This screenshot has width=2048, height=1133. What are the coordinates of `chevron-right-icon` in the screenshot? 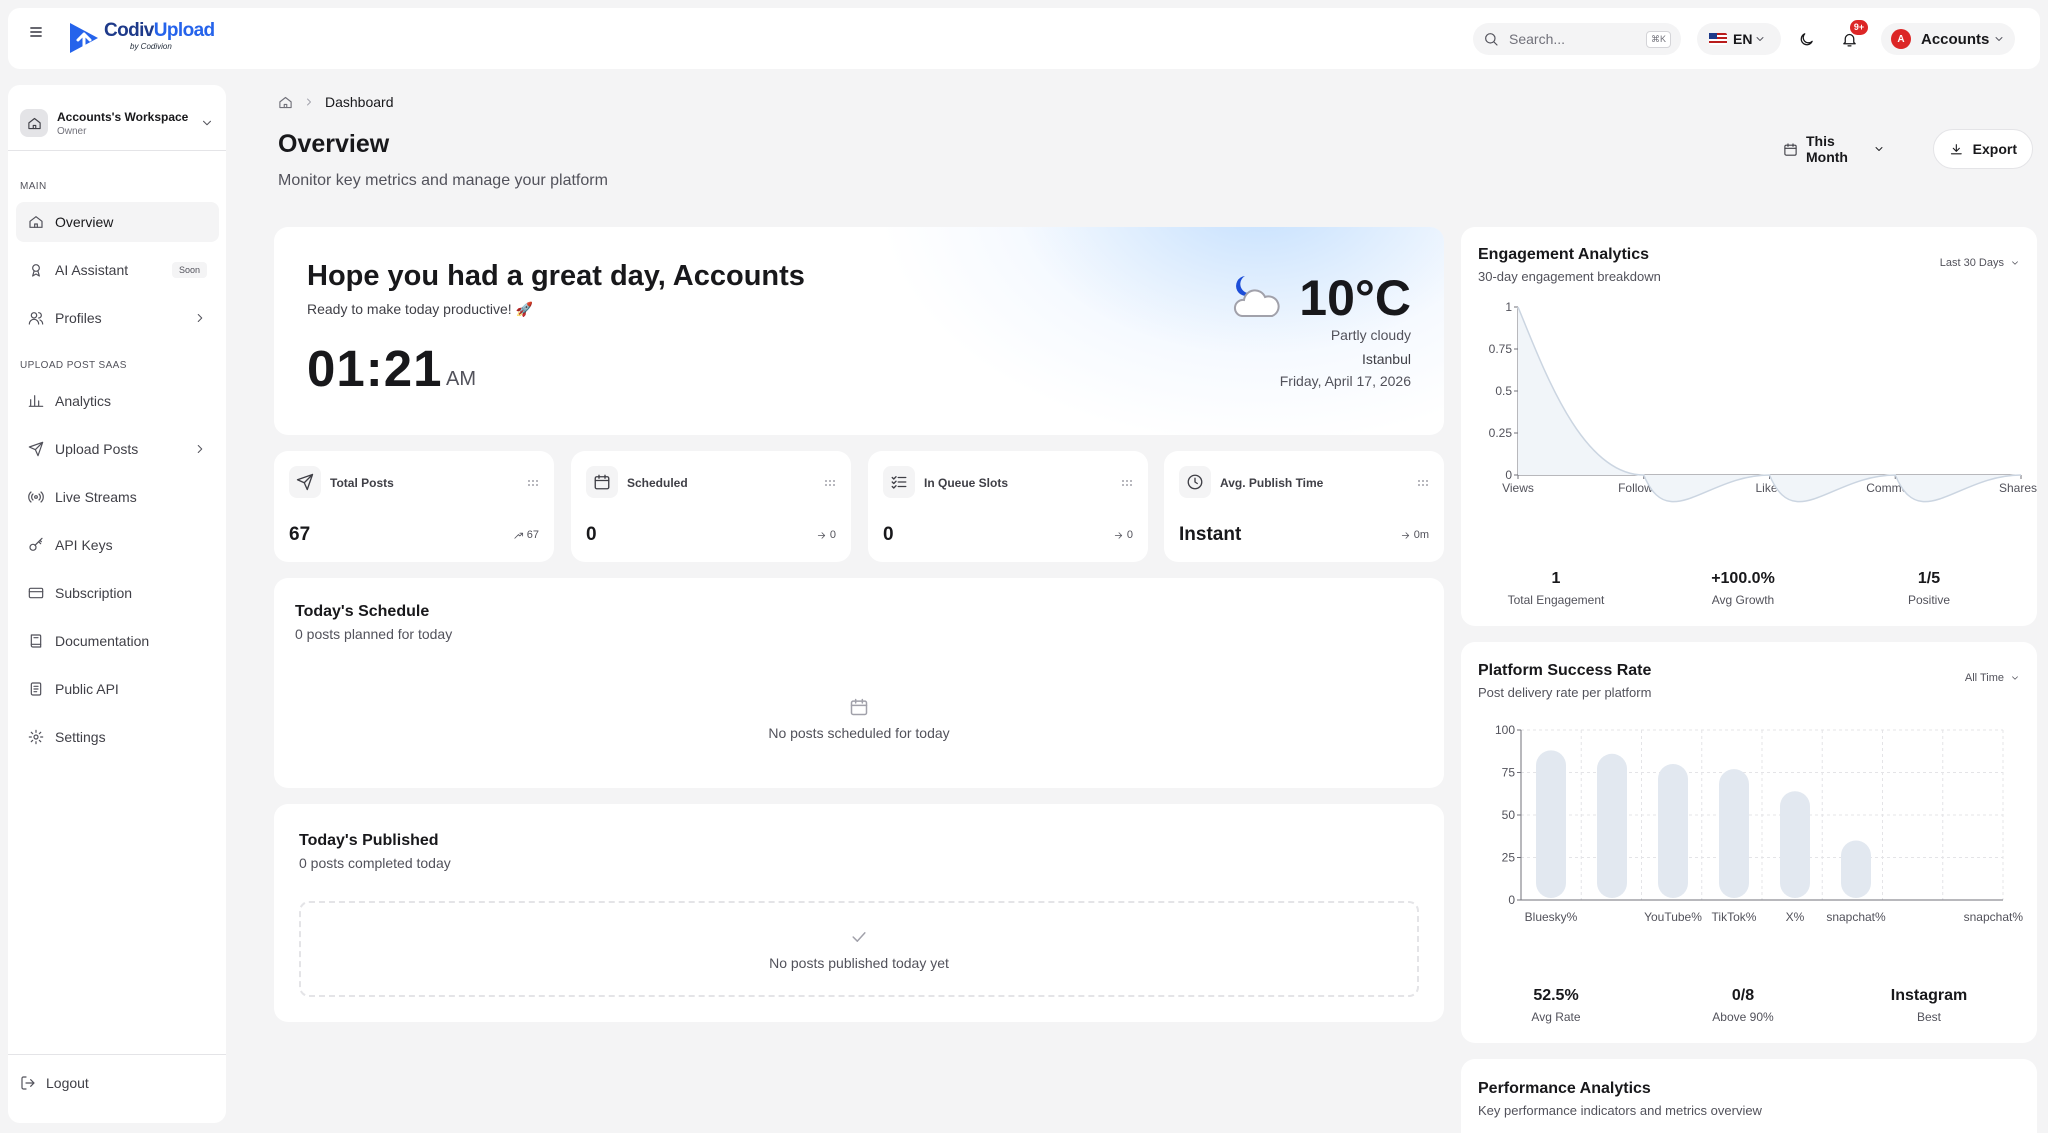 It's located at (309, 102).